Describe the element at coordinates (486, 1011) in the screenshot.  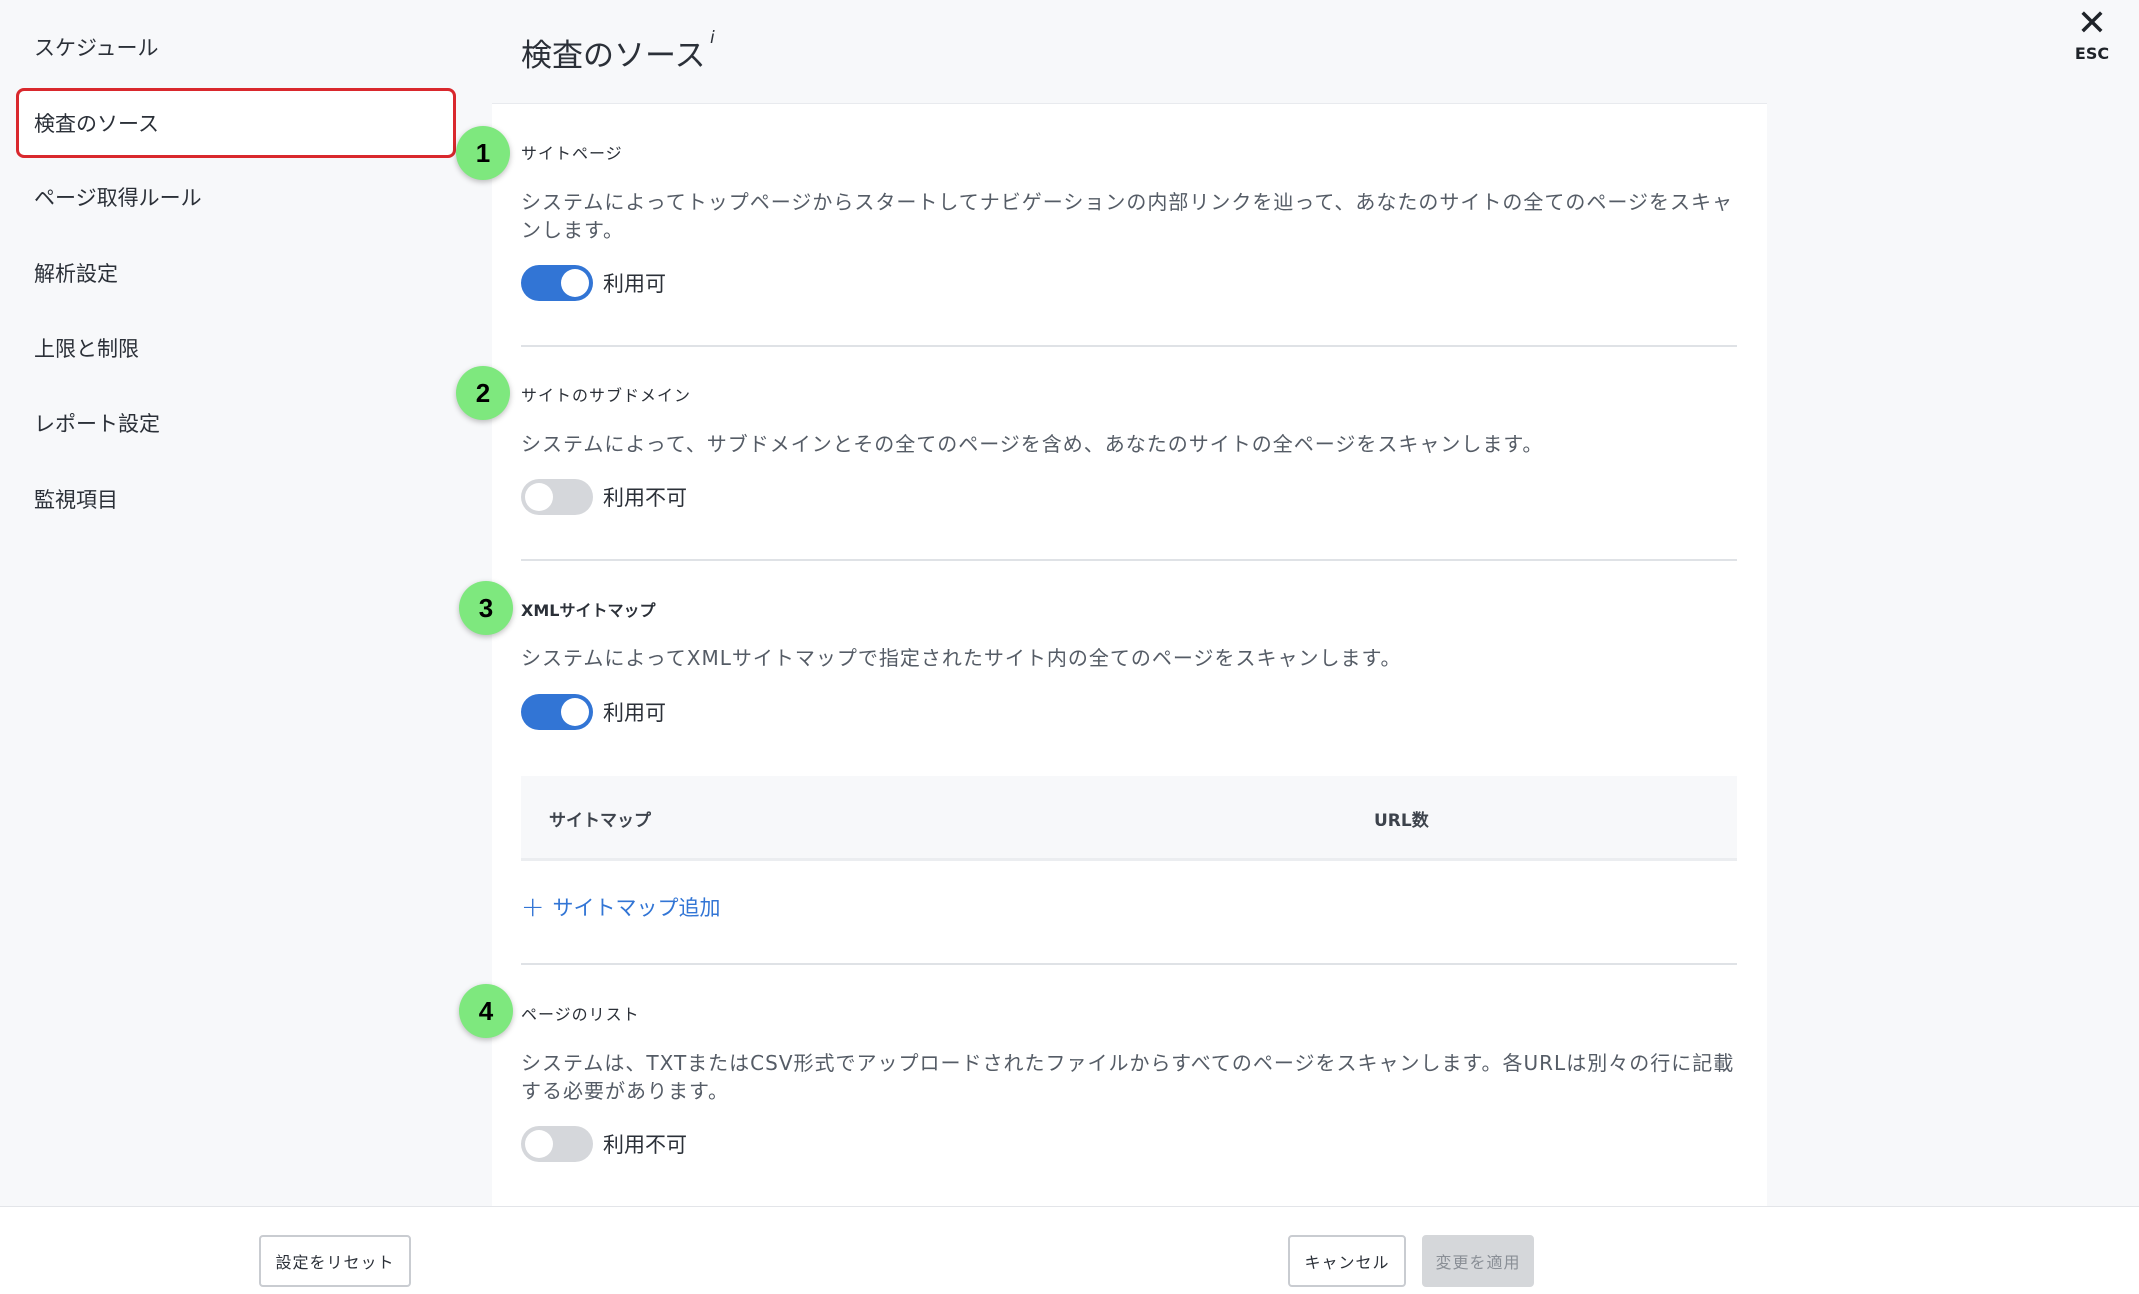
I see `step-badge-4: 4` at that location.